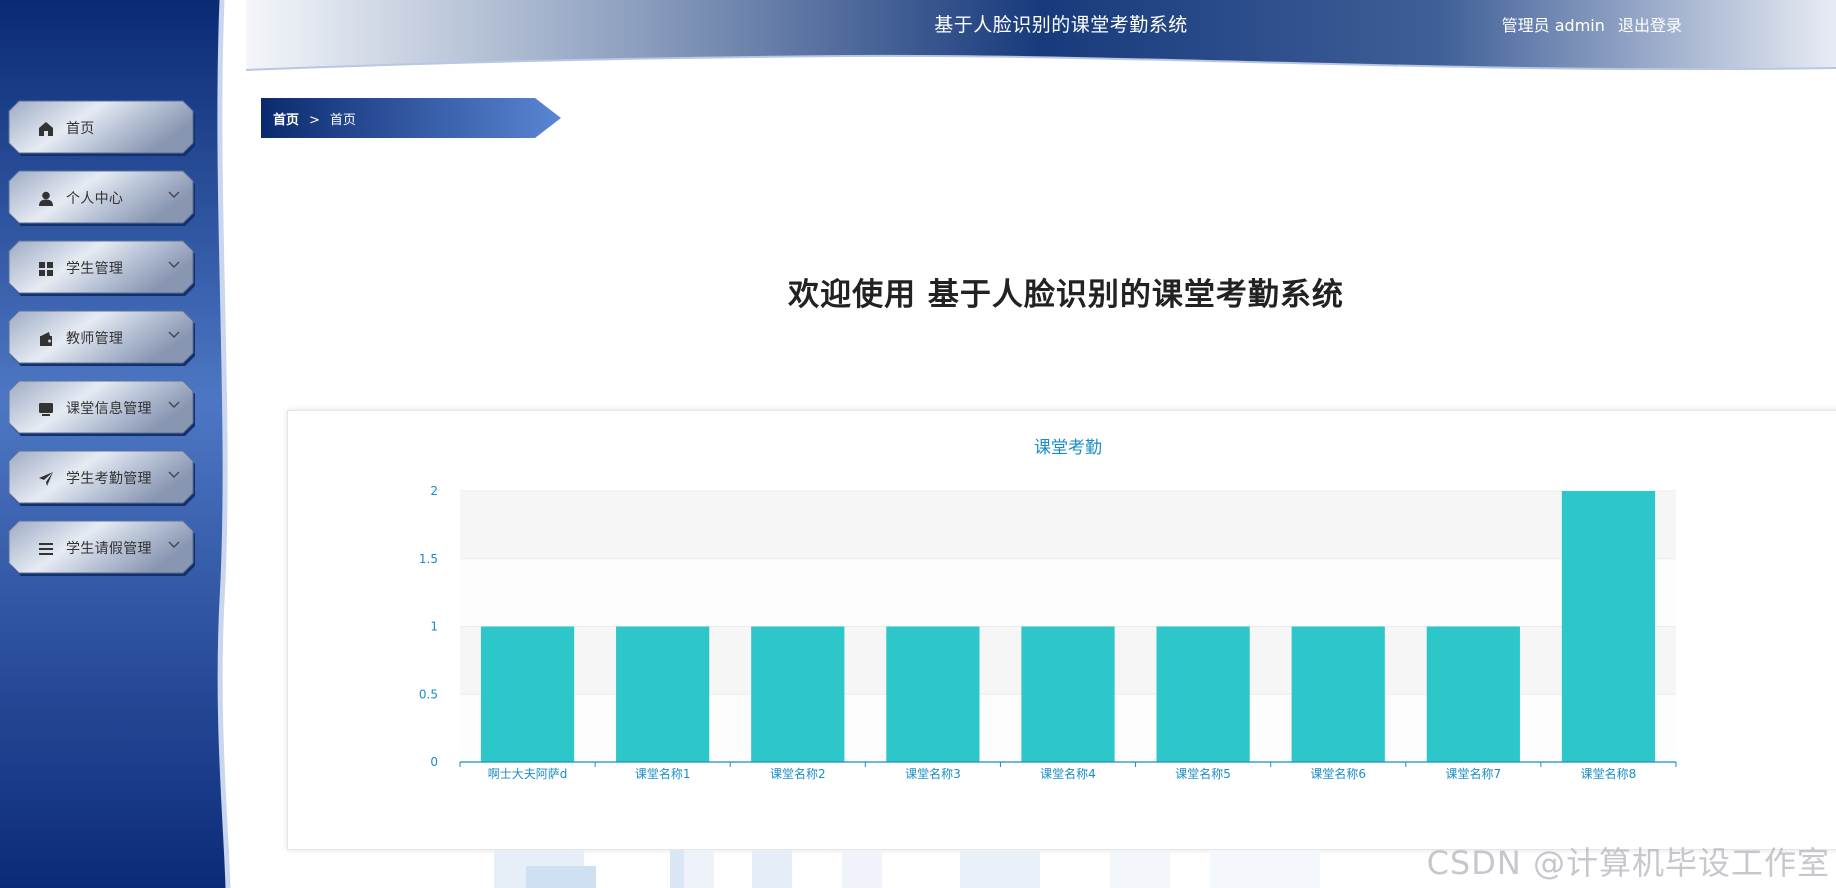 The image size is (1836, 888). Describe the element at coordinates (1068, 773) in the screenshot. I see `x-tick-label: 课堂名称4` at that location.